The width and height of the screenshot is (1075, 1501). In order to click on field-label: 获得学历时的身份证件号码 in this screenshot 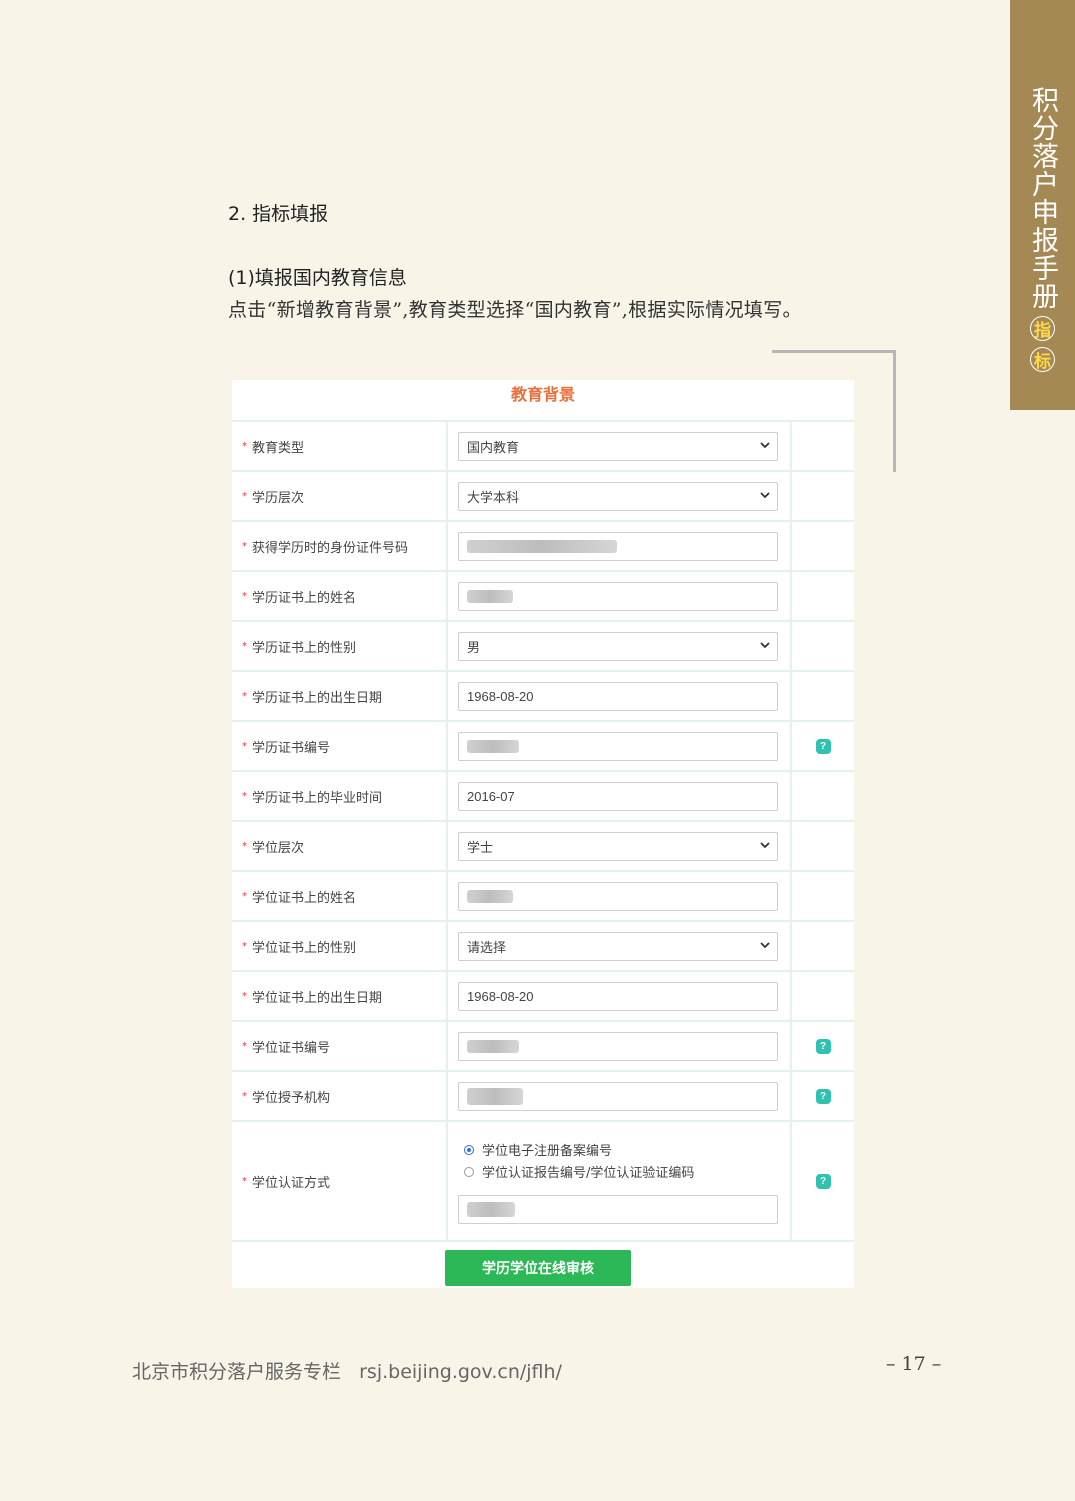, I will do `click(330, 548)`.